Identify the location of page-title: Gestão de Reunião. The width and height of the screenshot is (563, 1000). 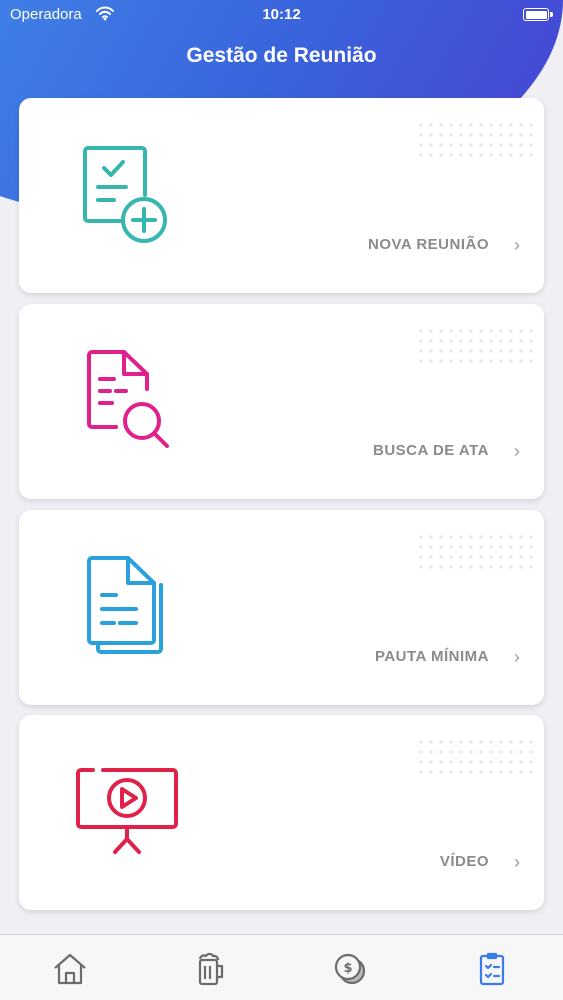
(281, 55).